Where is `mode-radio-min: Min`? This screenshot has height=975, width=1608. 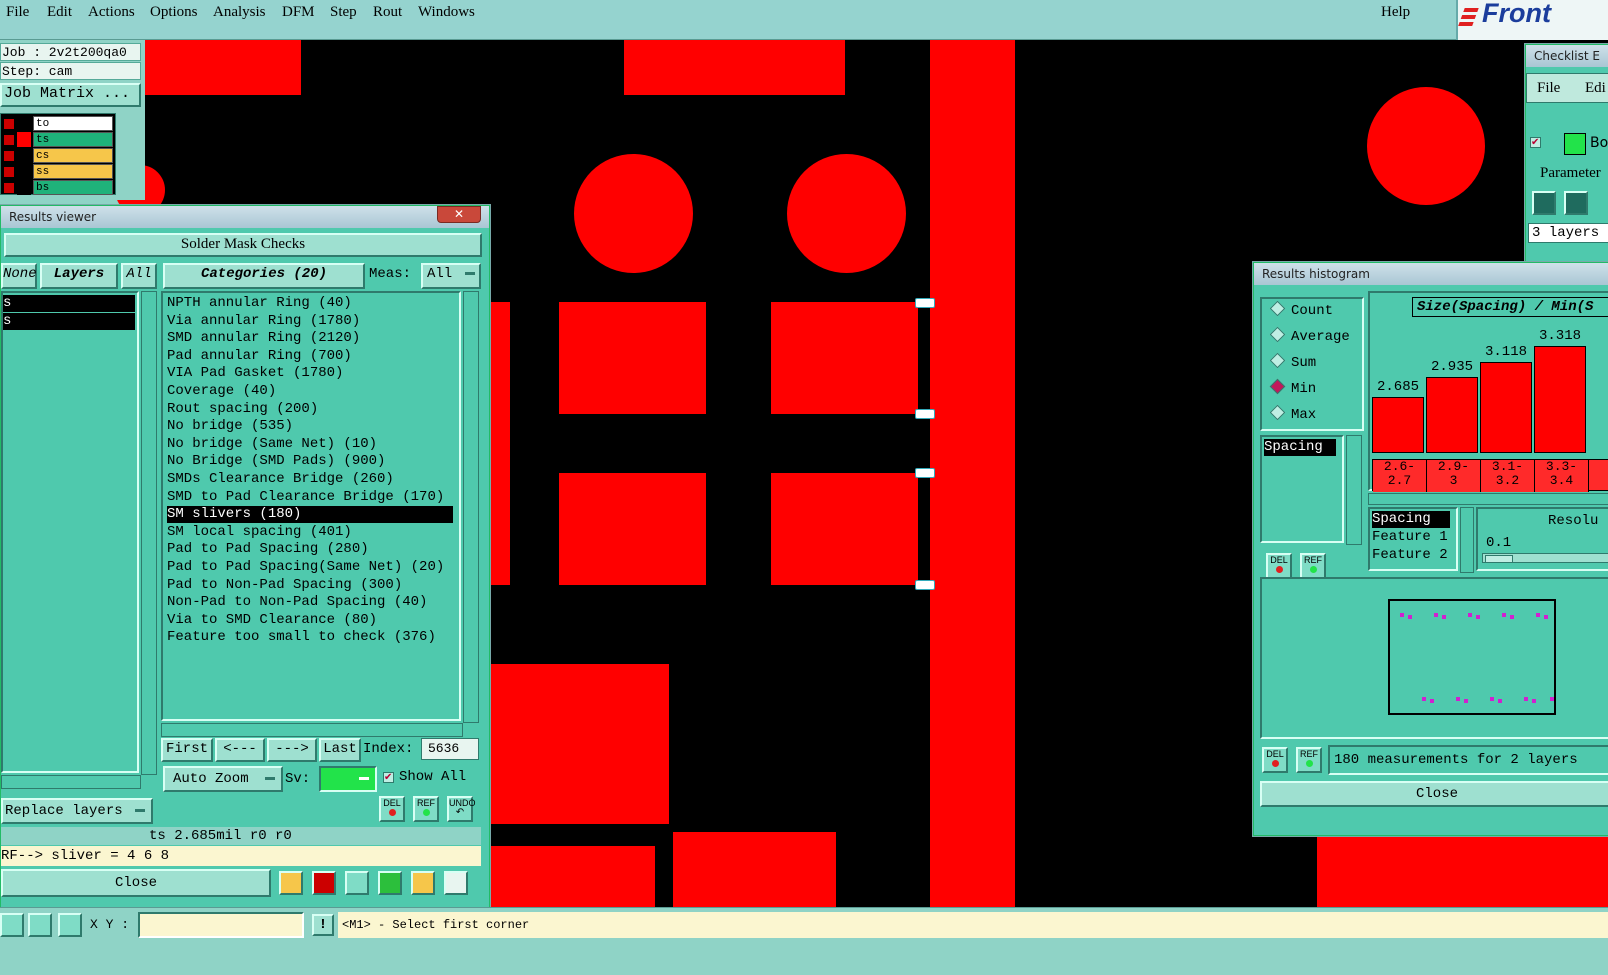 mode-radio-min: Min is located at coordinates (1292, 387).